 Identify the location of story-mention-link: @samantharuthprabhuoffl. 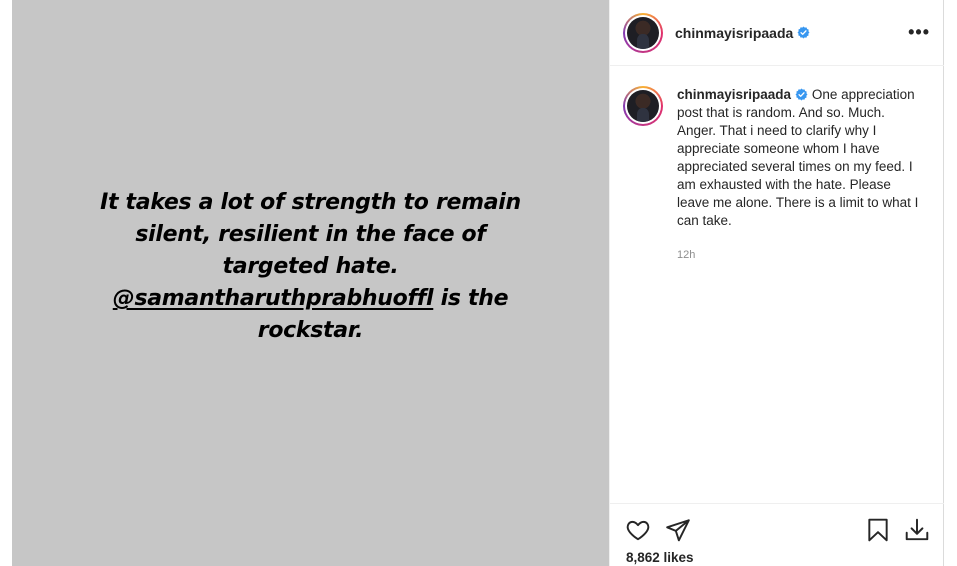
(273, 298).